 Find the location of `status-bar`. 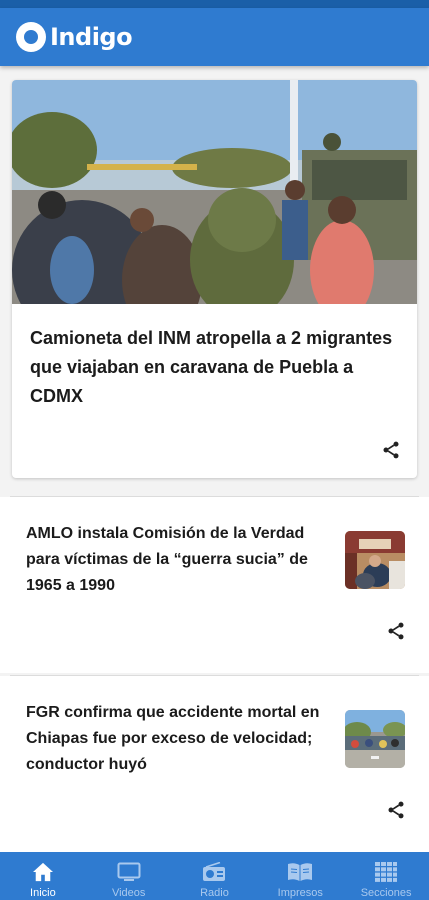

status-bar is located at coordinates (214, 4).